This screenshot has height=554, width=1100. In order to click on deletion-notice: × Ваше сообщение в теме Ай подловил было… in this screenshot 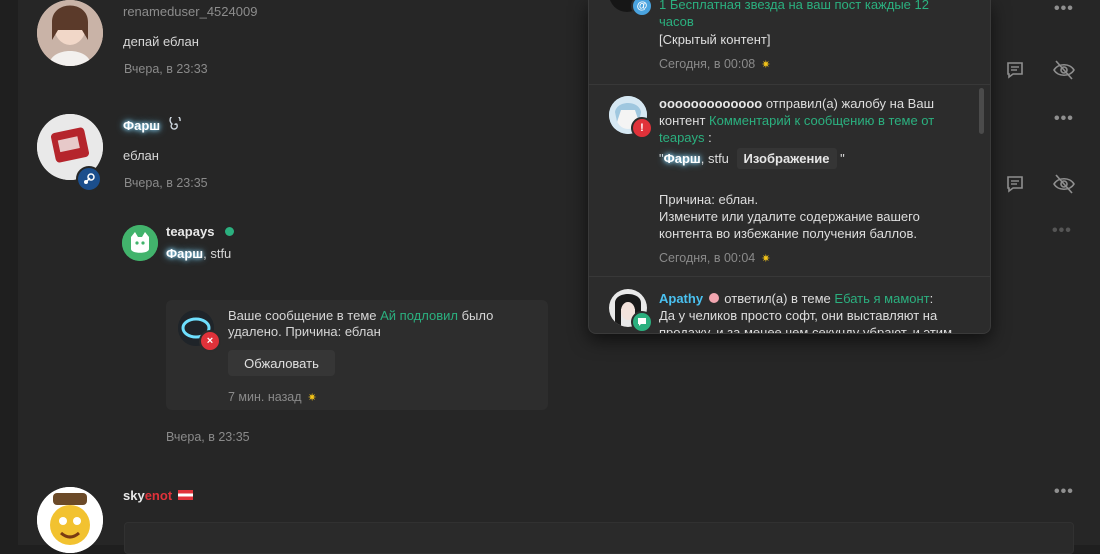, I will do `click(357, 355)`.